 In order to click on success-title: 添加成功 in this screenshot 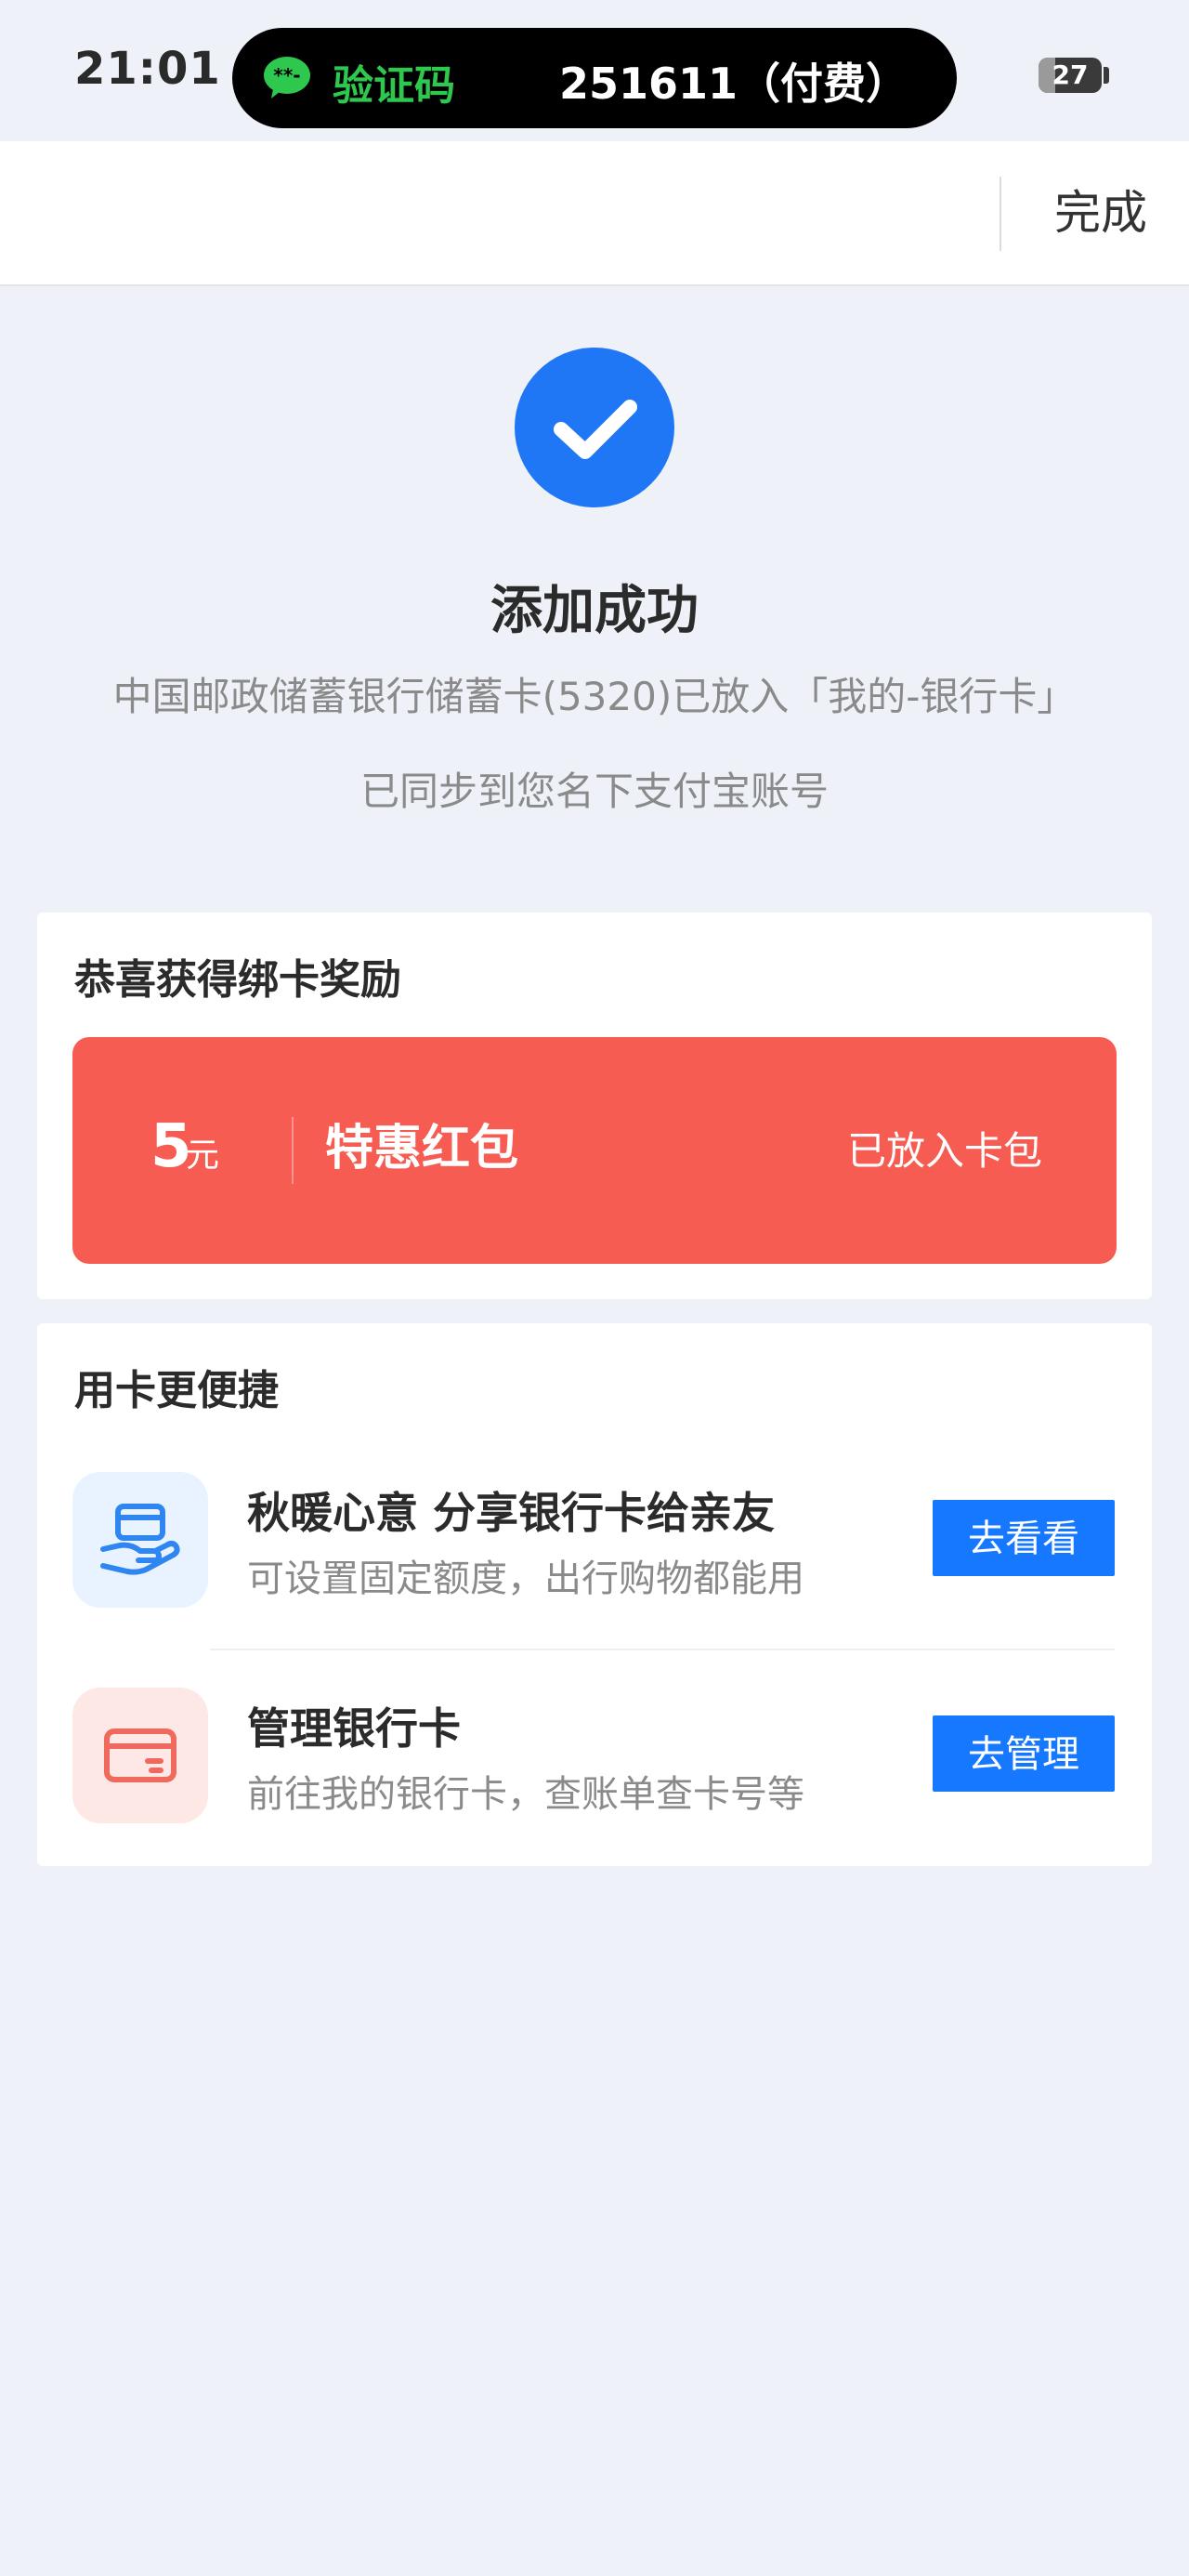, I will do `click(594, 611)`.